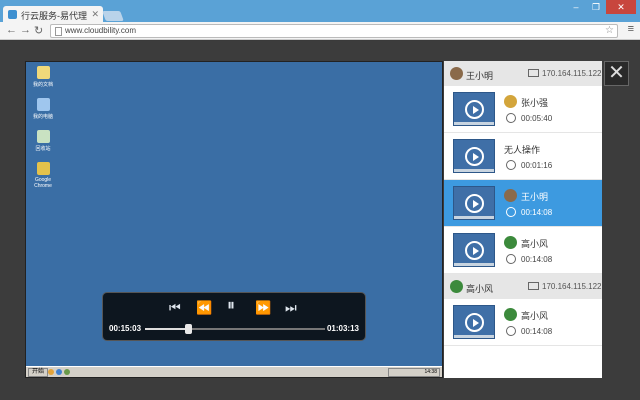 This screenshot has height=400, width=640. Describe the element at coordinates (51, 372) in the screenshot. I see `browser-launch-icon` at that location.